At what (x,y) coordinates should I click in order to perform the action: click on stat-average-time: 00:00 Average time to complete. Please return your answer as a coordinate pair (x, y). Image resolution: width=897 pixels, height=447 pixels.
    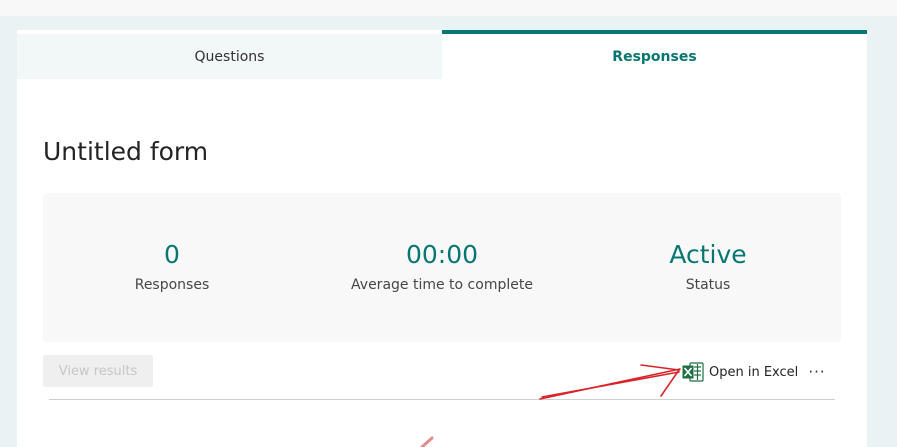
    Looking at the image, I should click on (442, 267).